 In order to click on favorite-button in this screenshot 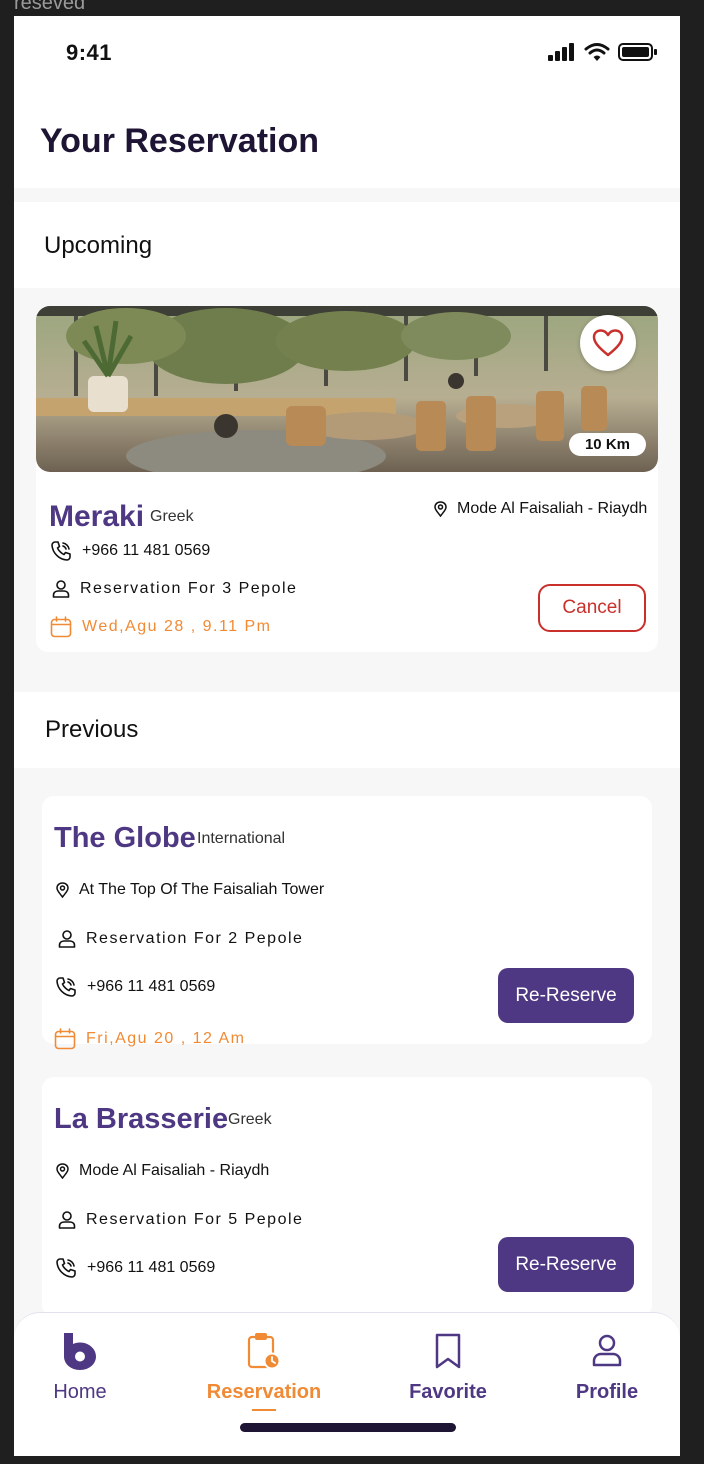, I will do `click(608, 343)`.